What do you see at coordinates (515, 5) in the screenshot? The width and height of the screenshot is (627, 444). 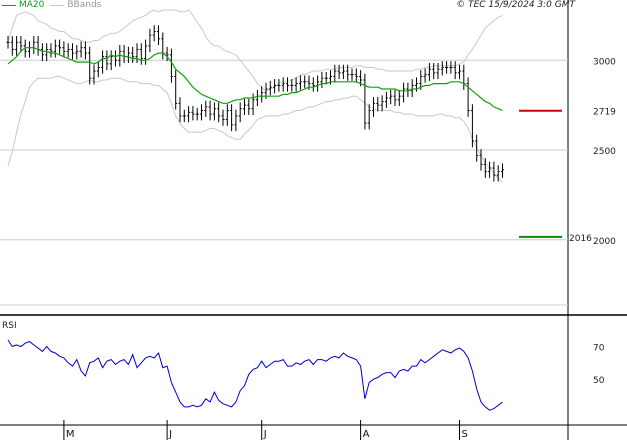 I see `copyright-stamp: © TEC 15/9/2024 3:0 GMT` at bounding box center [515, 5].